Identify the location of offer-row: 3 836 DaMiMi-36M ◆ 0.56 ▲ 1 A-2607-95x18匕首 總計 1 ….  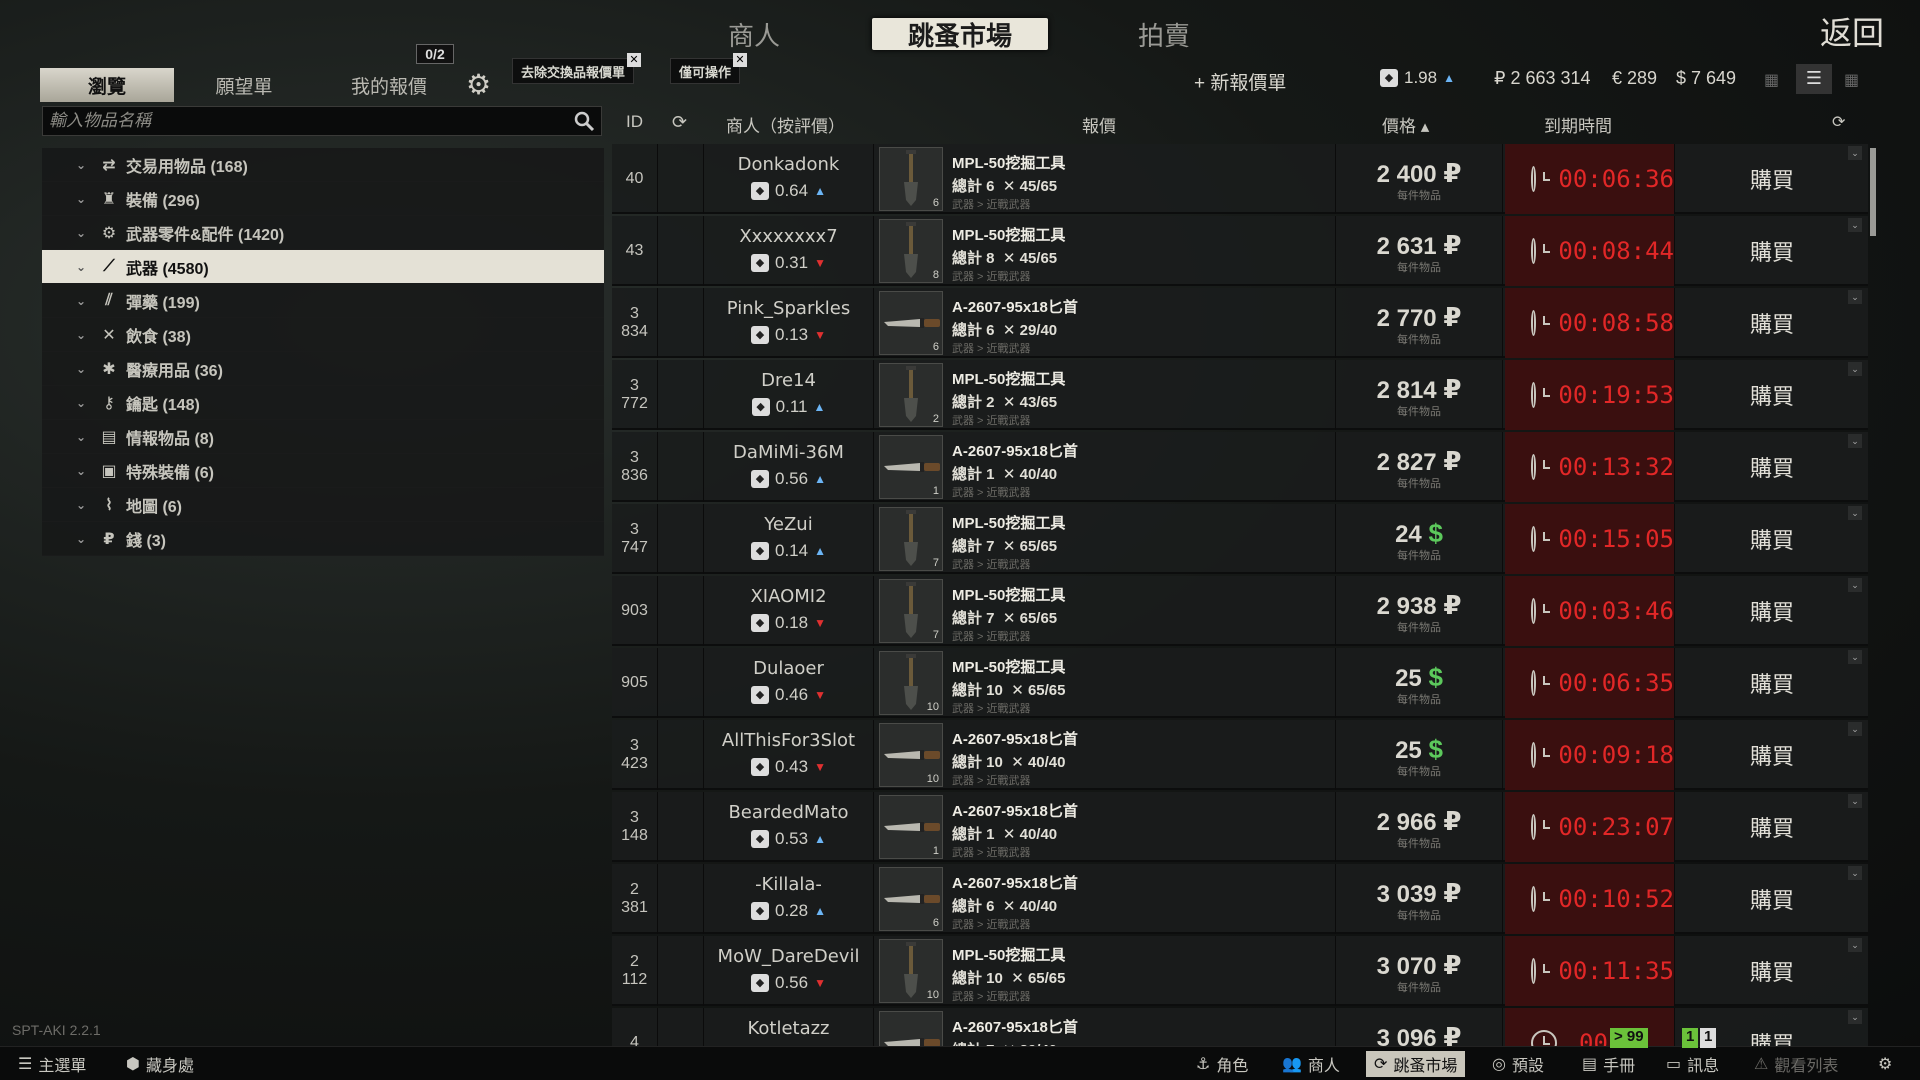
(1240, 467).